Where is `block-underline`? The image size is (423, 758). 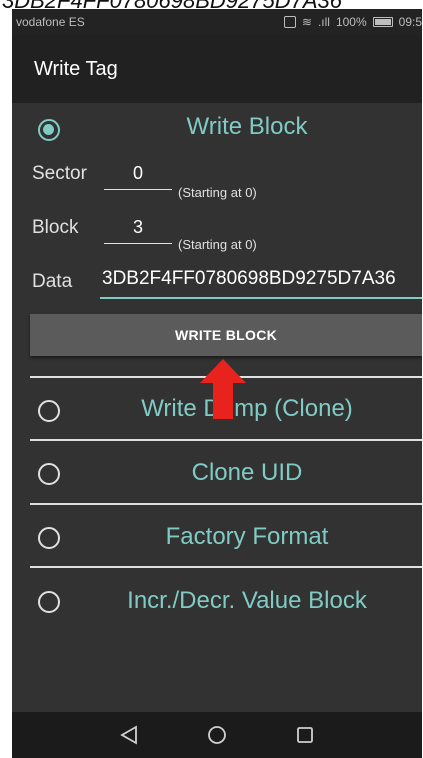
block-underline is located at coordinates (138, 243).